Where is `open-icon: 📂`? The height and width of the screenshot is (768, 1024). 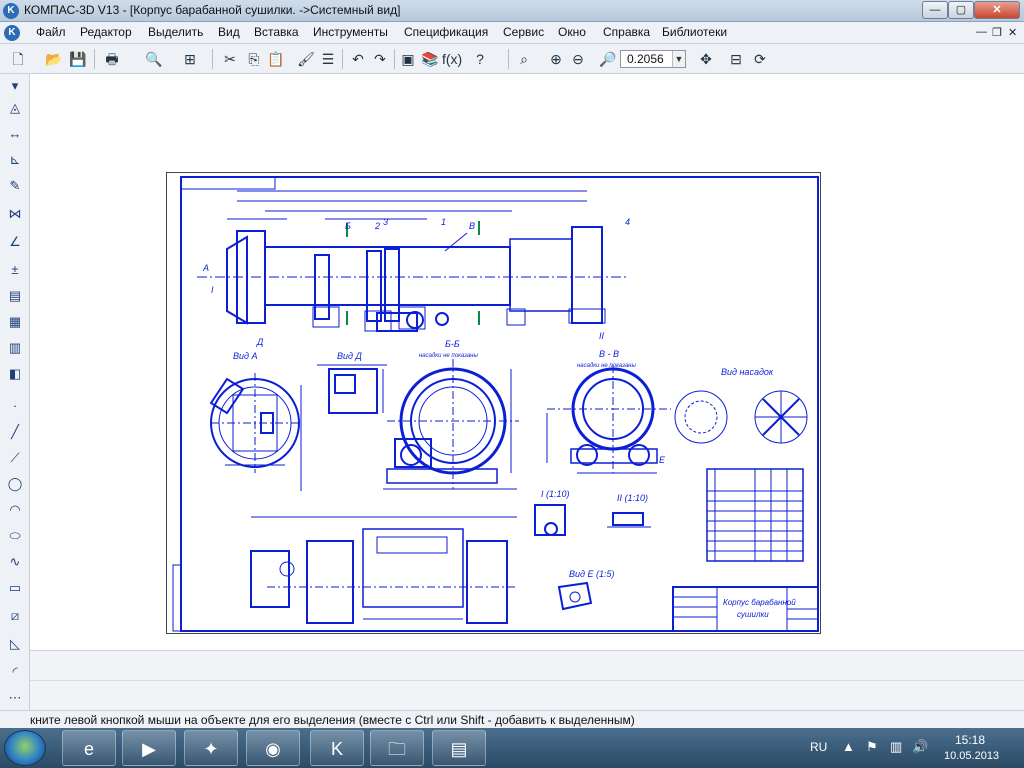 open-icon: 📂 is located at coordinates (54, 59).